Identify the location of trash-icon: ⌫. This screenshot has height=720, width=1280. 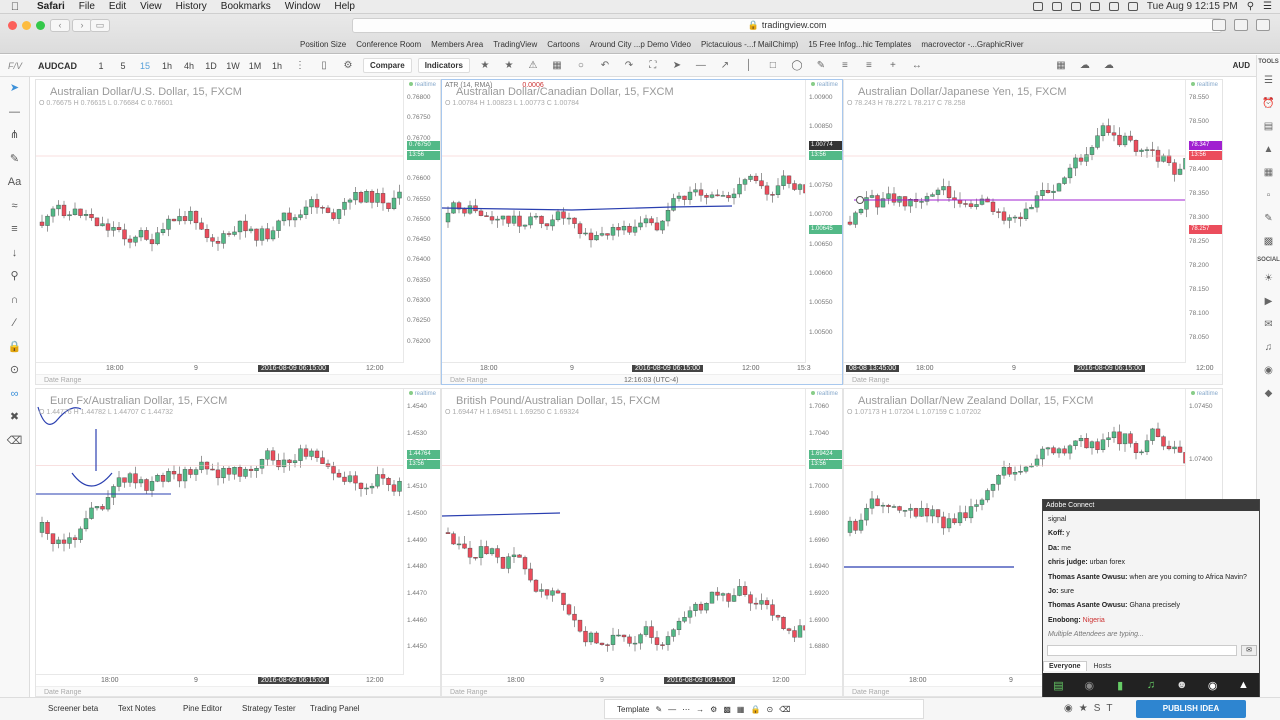
(784, 709).